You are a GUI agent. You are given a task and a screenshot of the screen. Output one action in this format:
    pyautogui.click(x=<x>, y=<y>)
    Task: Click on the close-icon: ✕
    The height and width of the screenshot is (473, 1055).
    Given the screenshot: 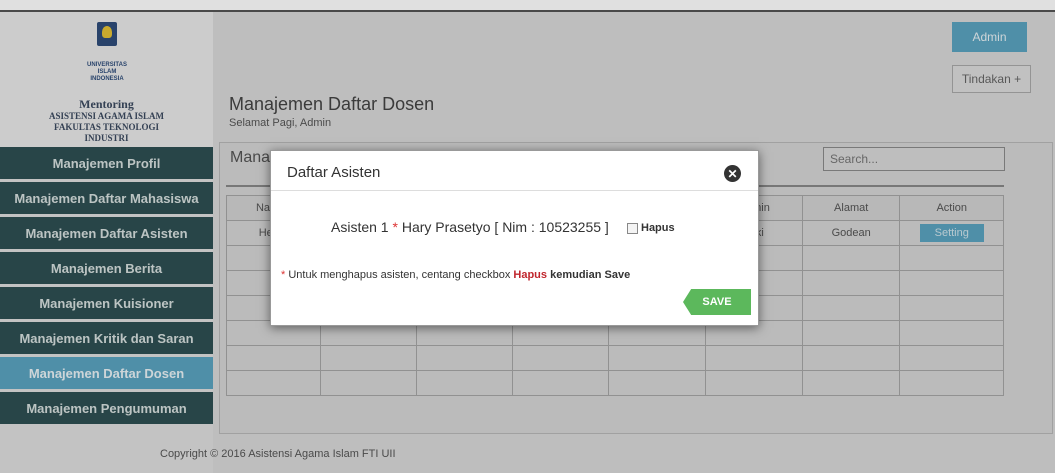 What is the action you would take?
    pyautogui.click(x=732, y=173)
    